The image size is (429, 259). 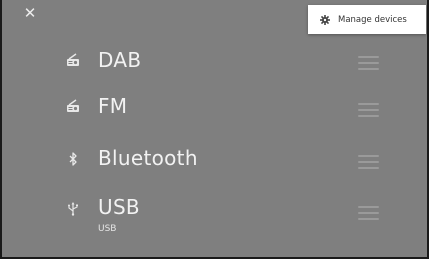 I want to click on close-button: ✕, so click(x=30, y=13).